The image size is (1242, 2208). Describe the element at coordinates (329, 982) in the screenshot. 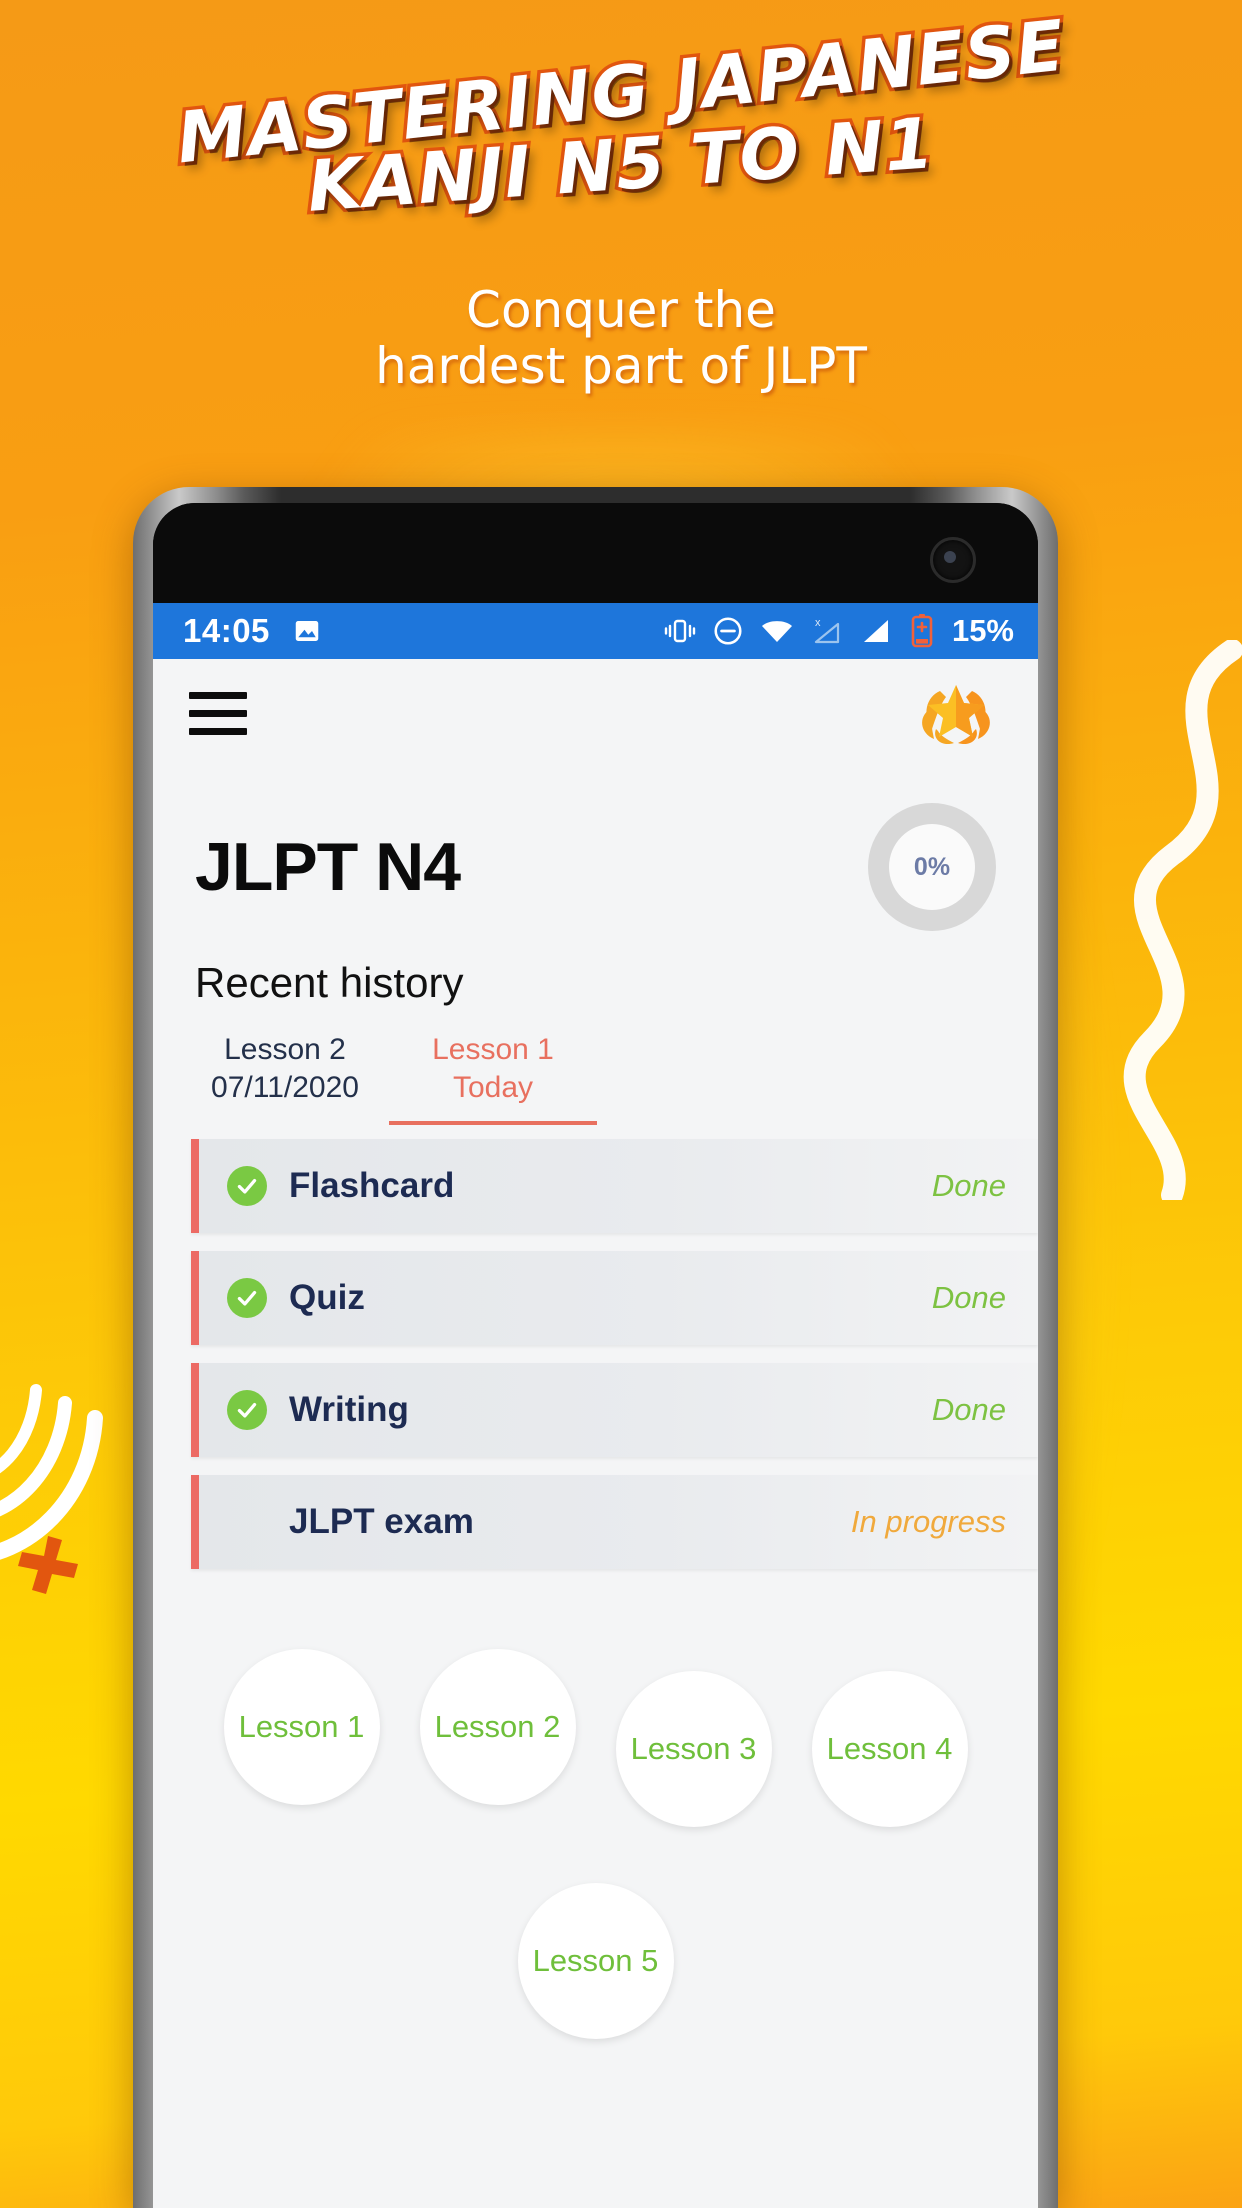

I see `section-title-recent-history: Recent history` at that location.